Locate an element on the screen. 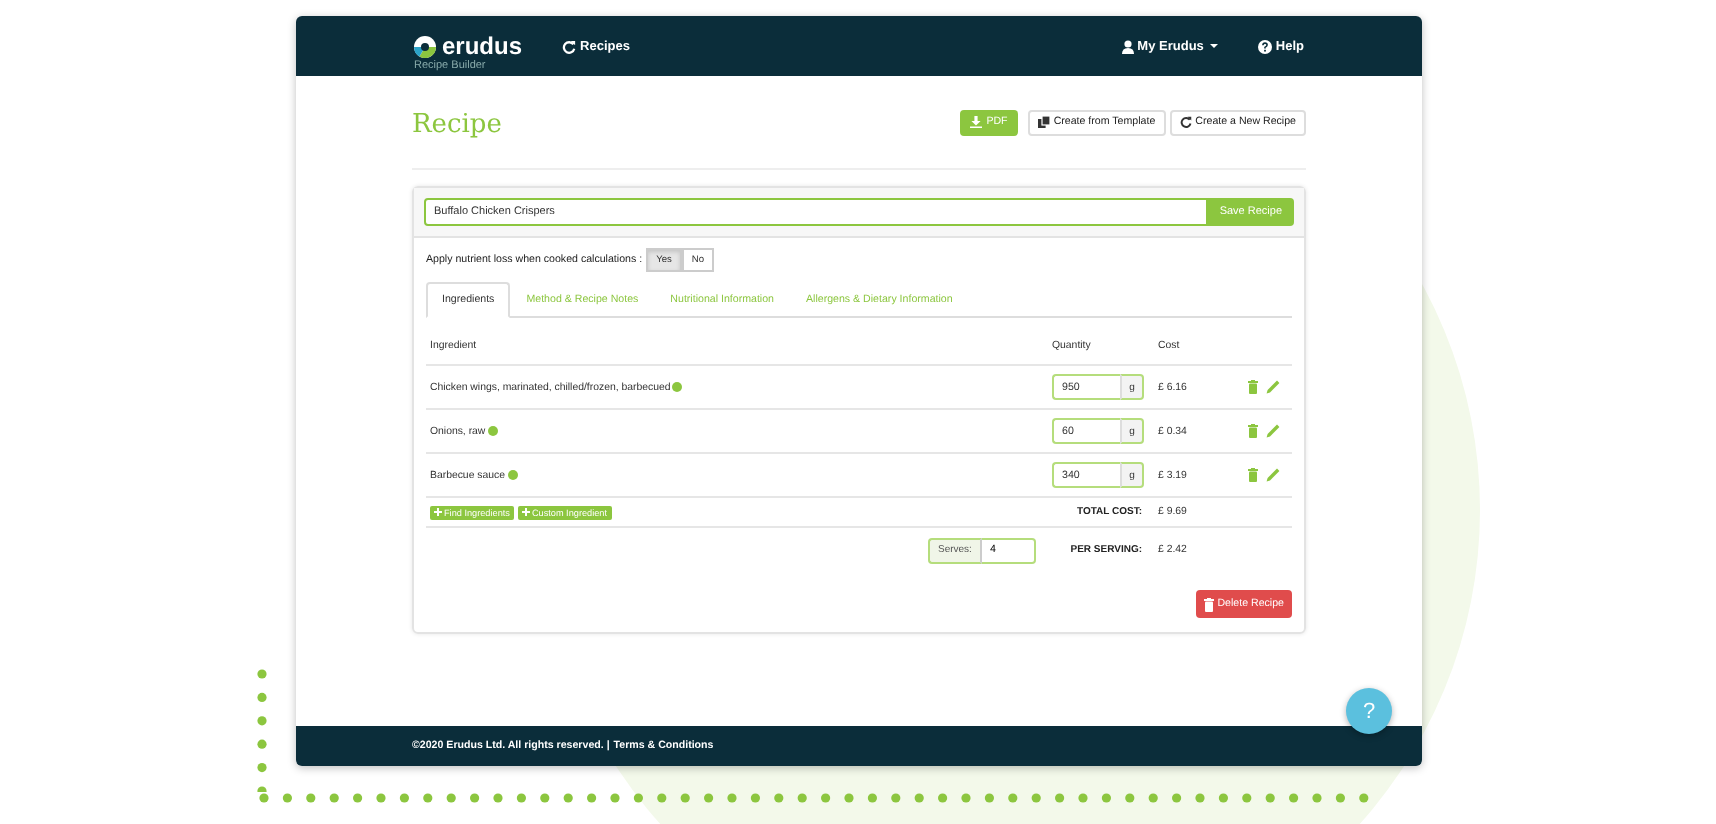  copy-icon is located at coordinates (1043, 122).